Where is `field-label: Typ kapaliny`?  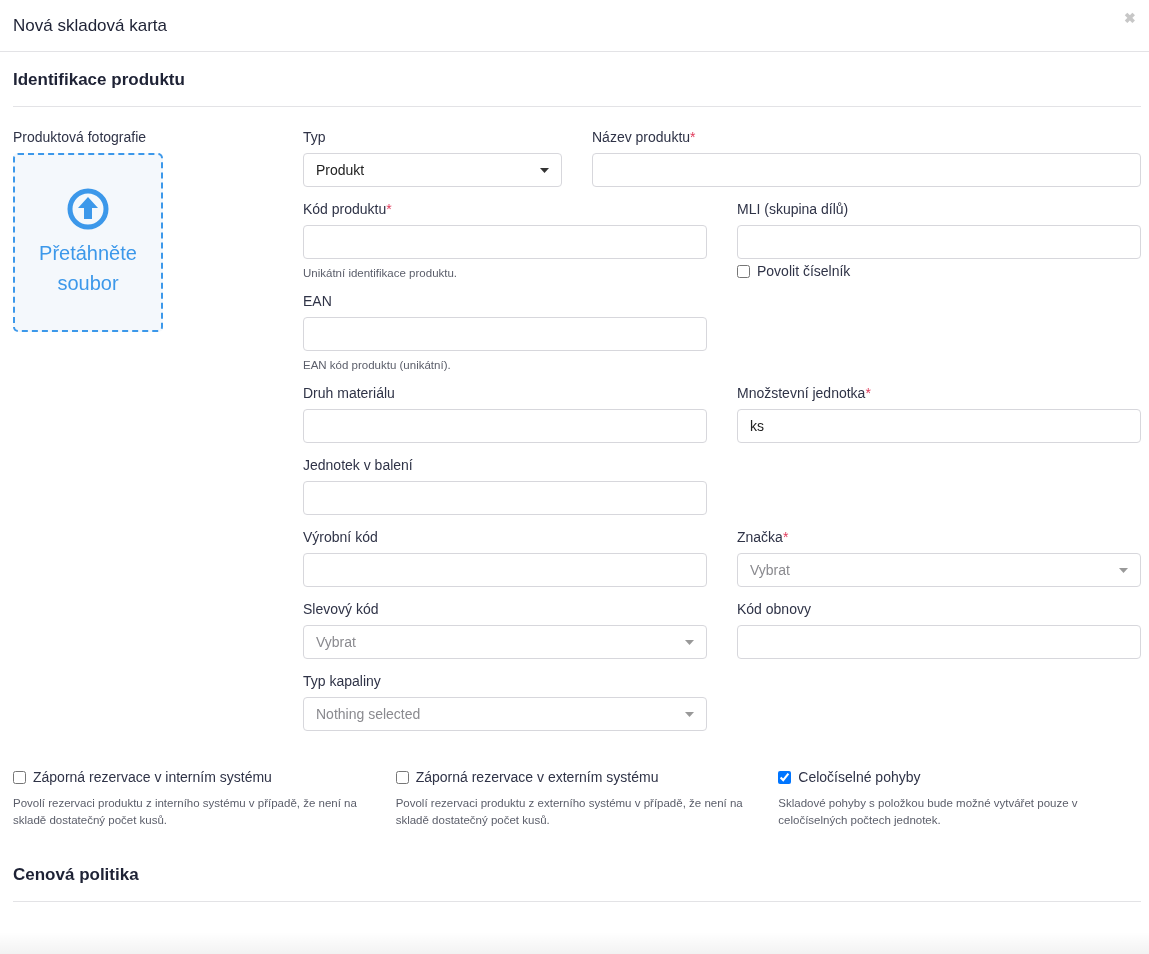
field-label: Typ kapaliny is located at coordinates (342, 681).